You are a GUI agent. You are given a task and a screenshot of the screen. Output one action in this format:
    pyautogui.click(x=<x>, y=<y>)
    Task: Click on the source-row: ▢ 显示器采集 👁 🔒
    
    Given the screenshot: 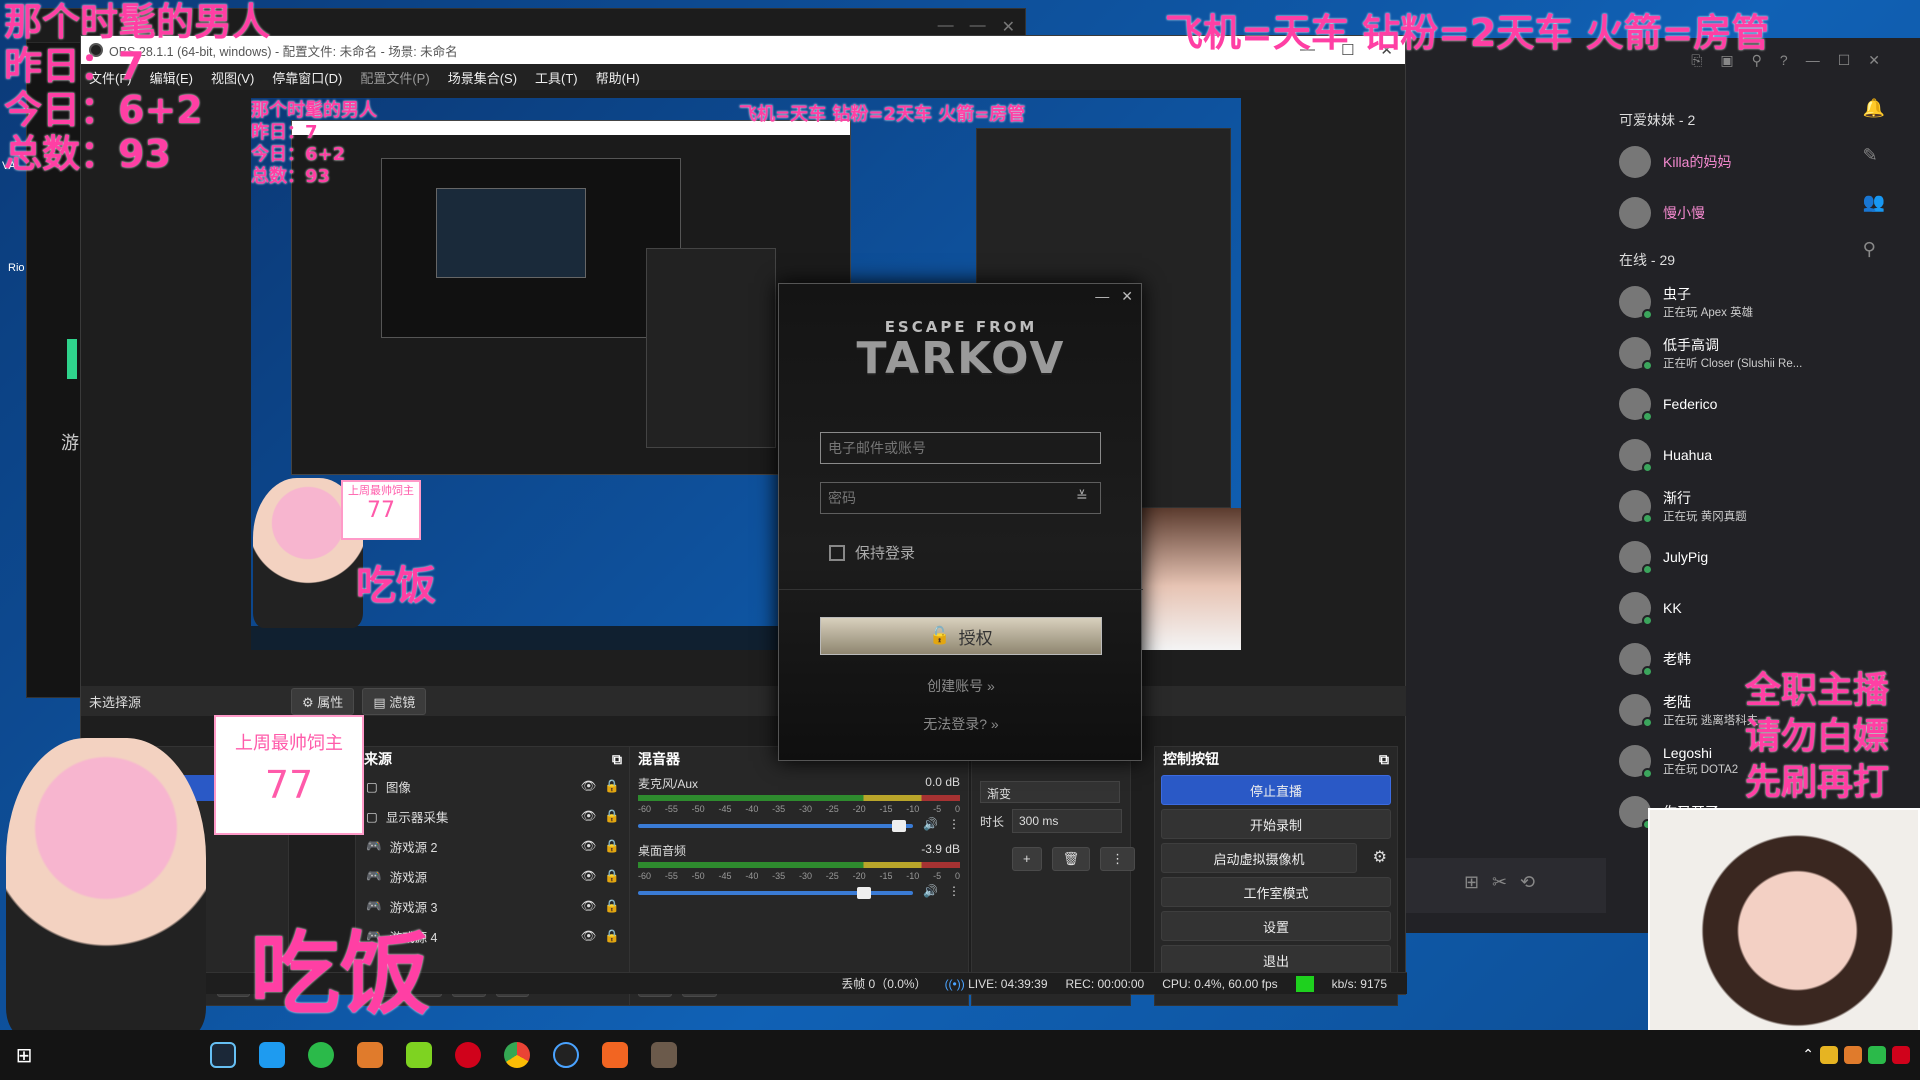 What is the action you would take?
    pyautogui.click(x=493, y=816)
    